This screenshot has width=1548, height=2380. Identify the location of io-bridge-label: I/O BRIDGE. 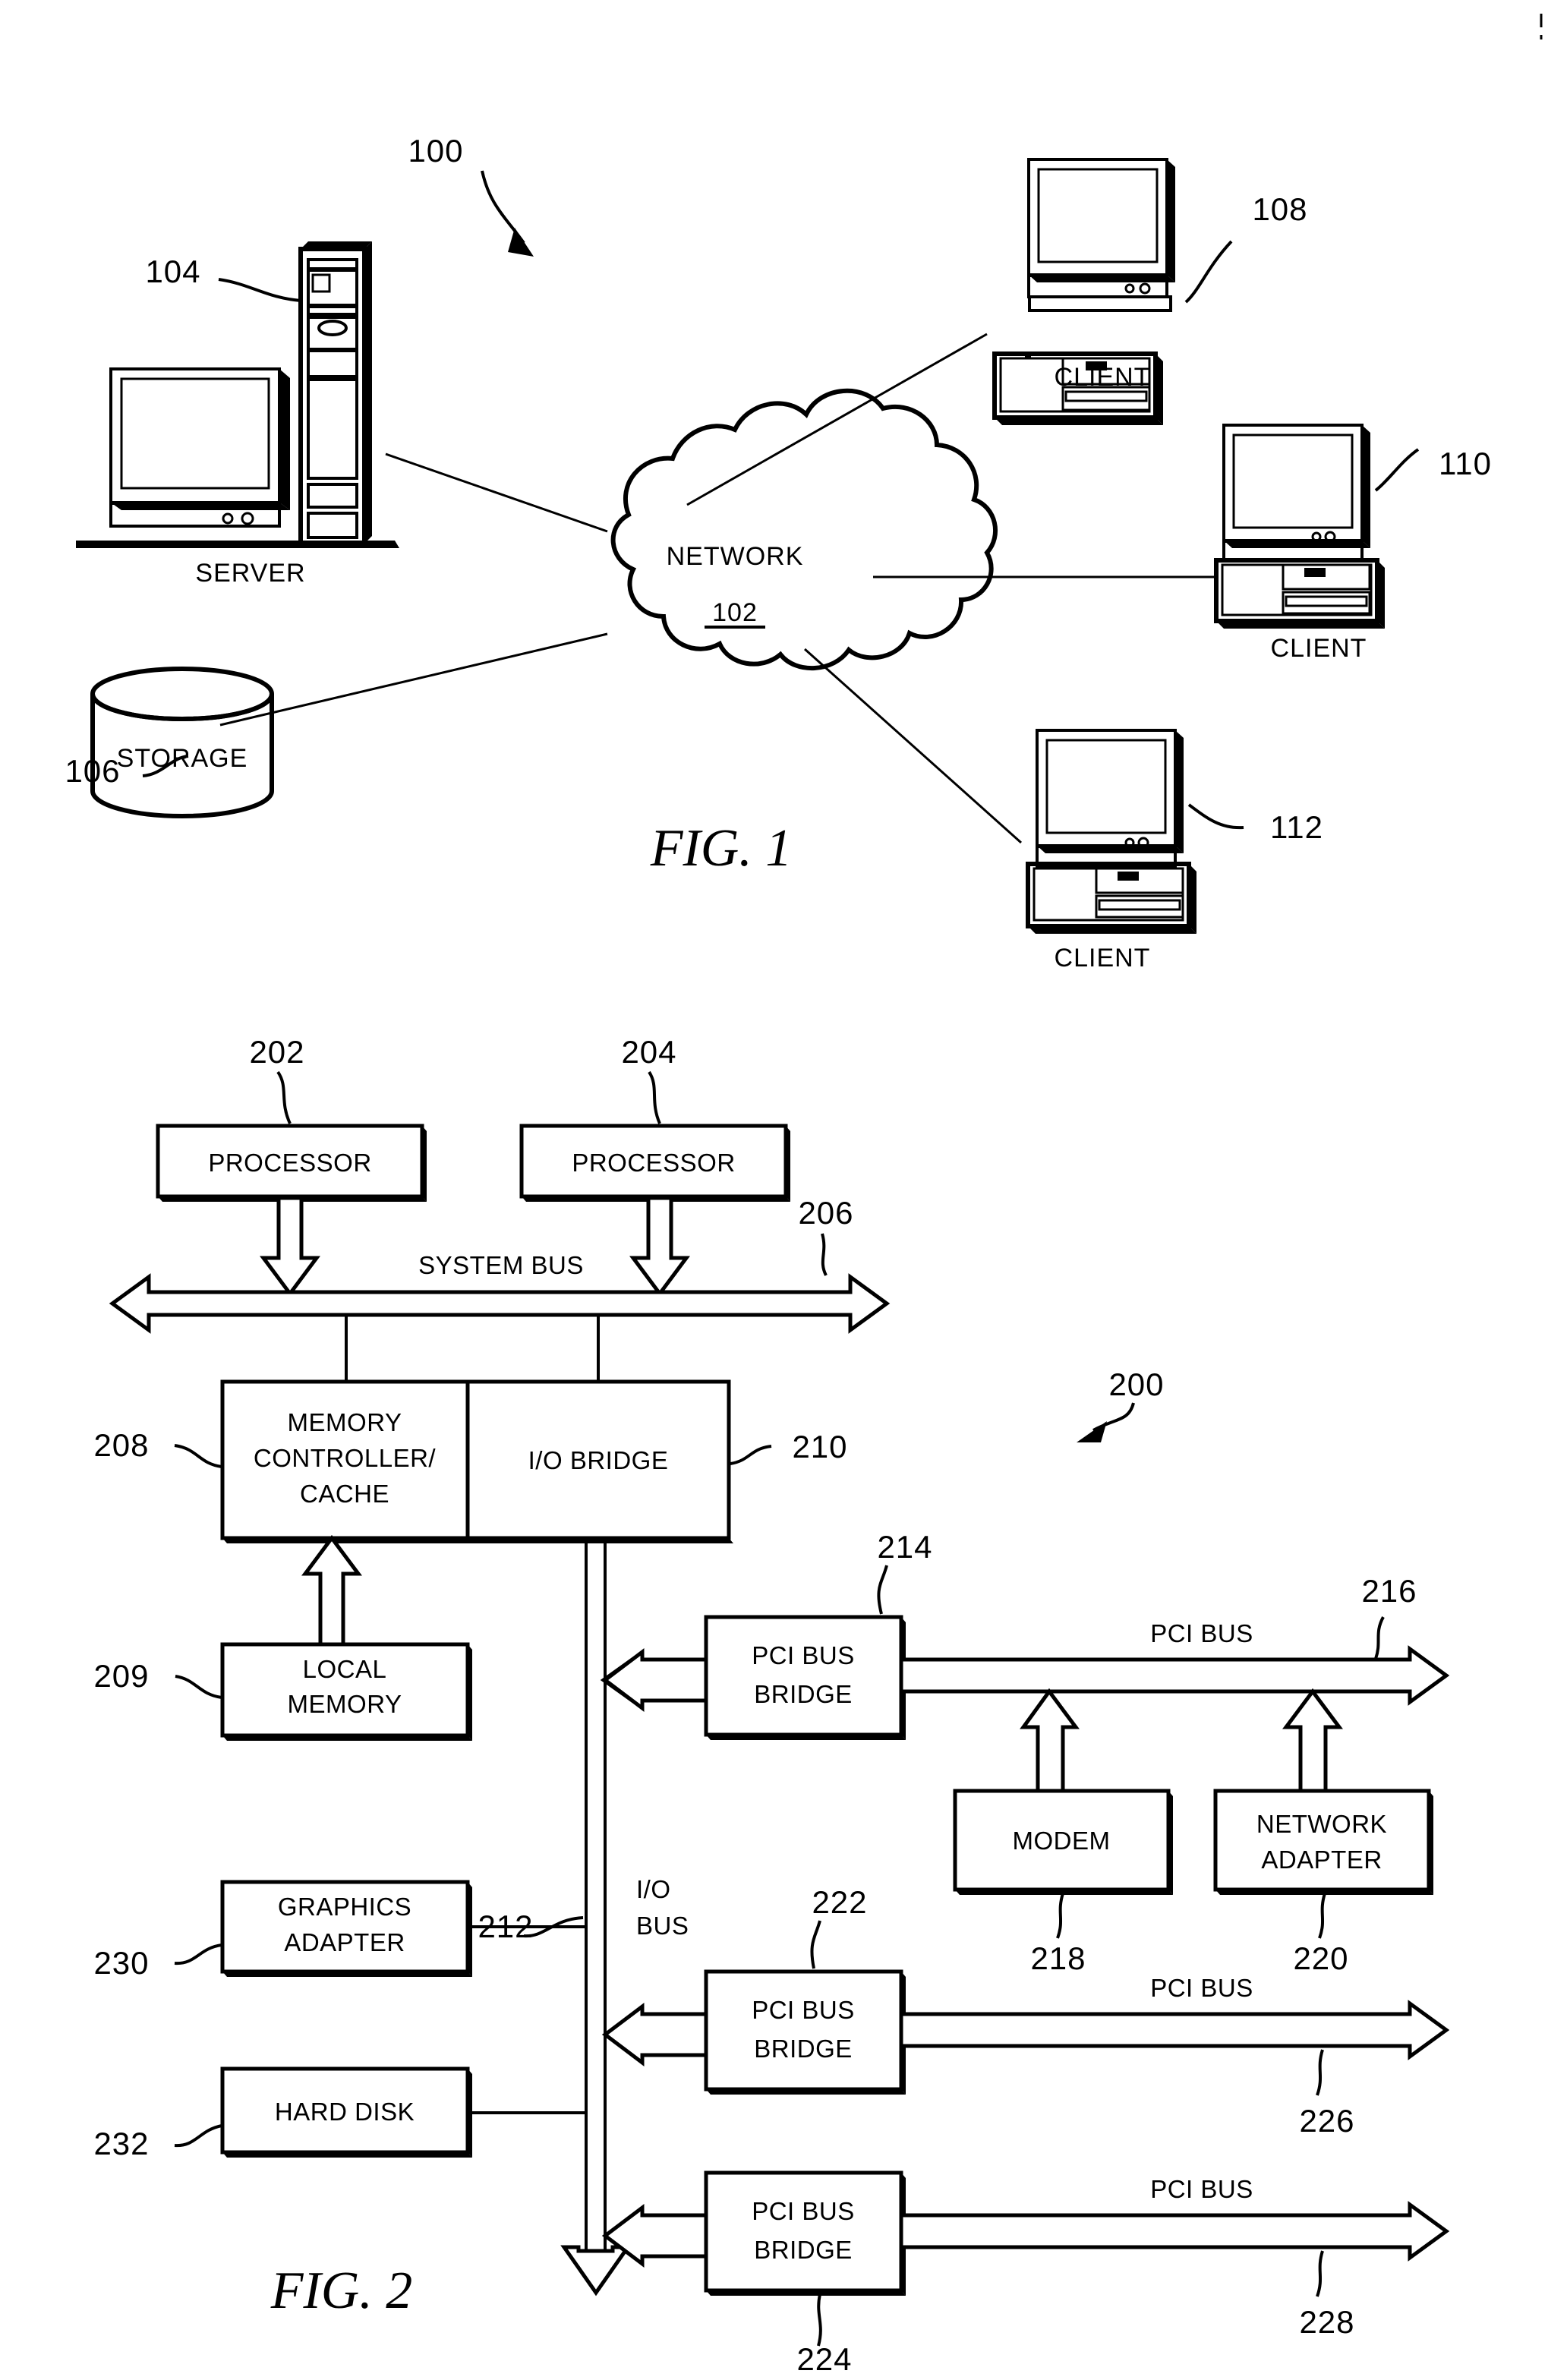
(598, 1460).